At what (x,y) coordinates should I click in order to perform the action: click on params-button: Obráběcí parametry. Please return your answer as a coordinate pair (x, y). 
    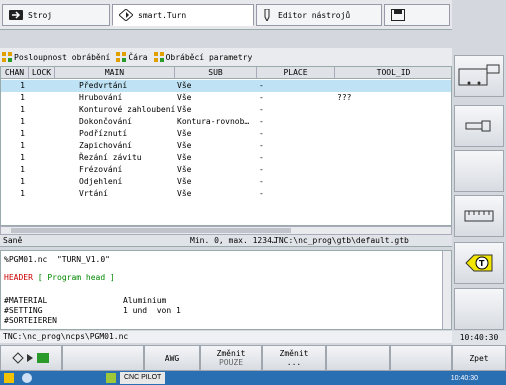
    Looking at the image, I should click on (202, 57).